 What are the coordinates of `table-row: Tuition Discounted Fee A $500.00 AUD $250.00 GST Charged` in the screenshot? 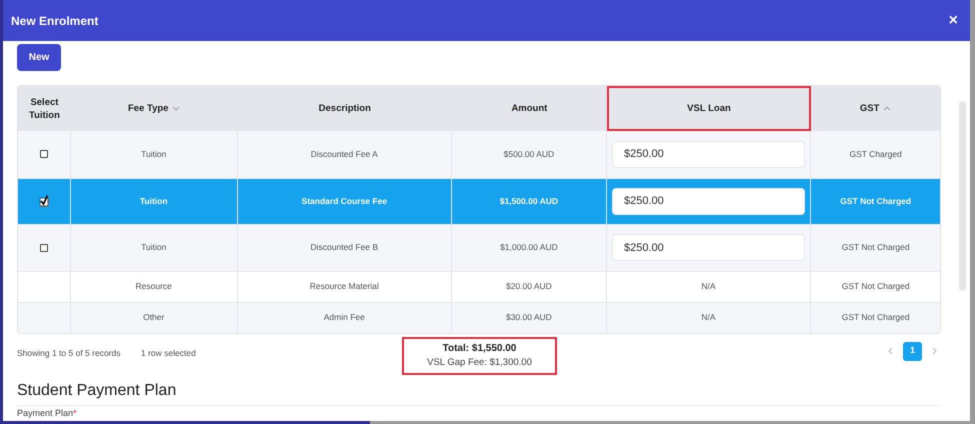 It's located at (479, 154).